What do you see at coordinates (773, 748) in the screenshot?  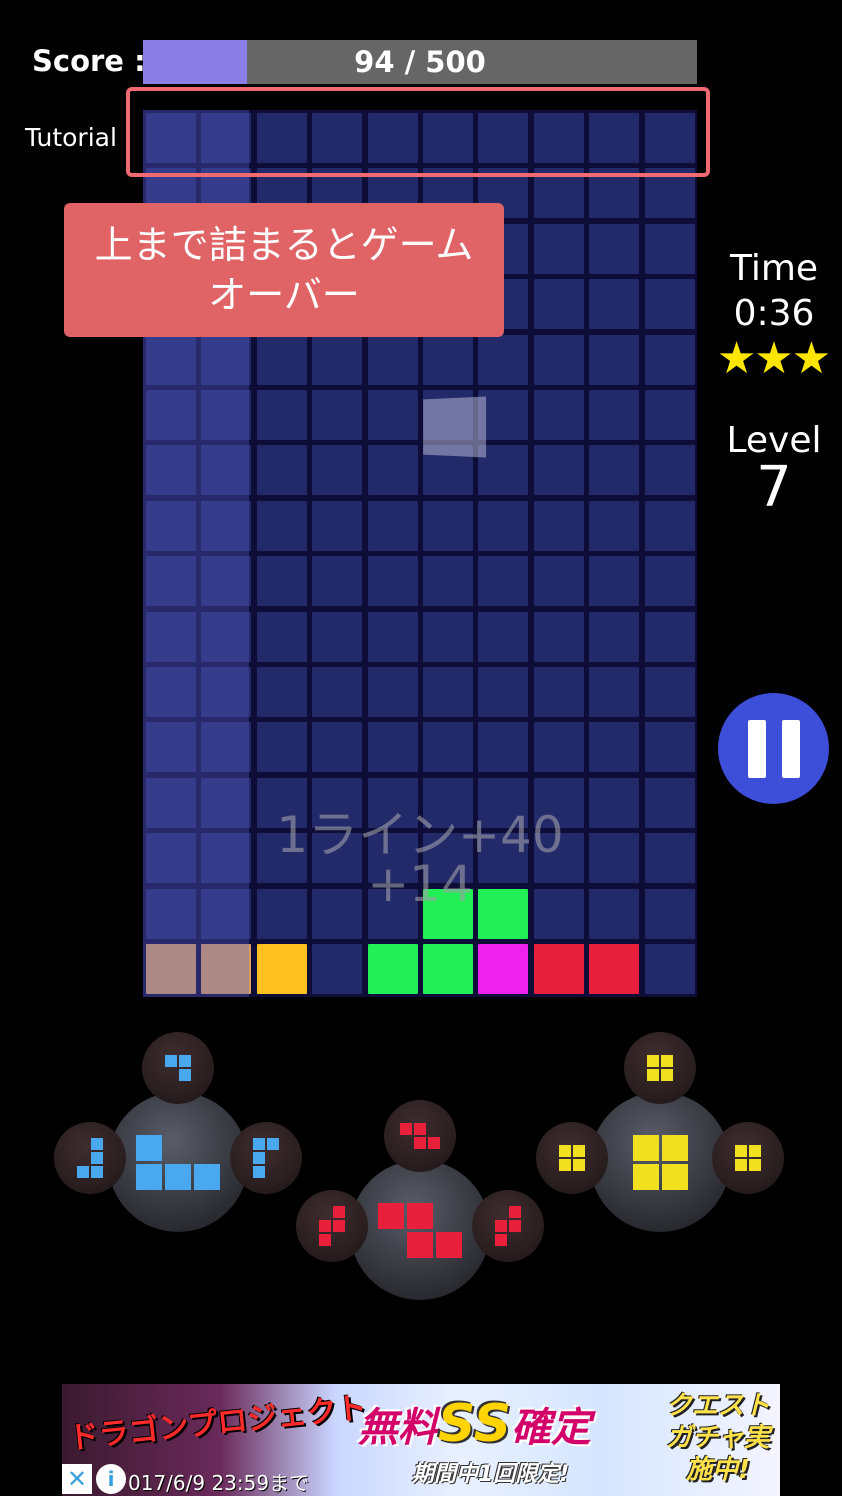 I see `pause-button` at bounding box center [773, 748].